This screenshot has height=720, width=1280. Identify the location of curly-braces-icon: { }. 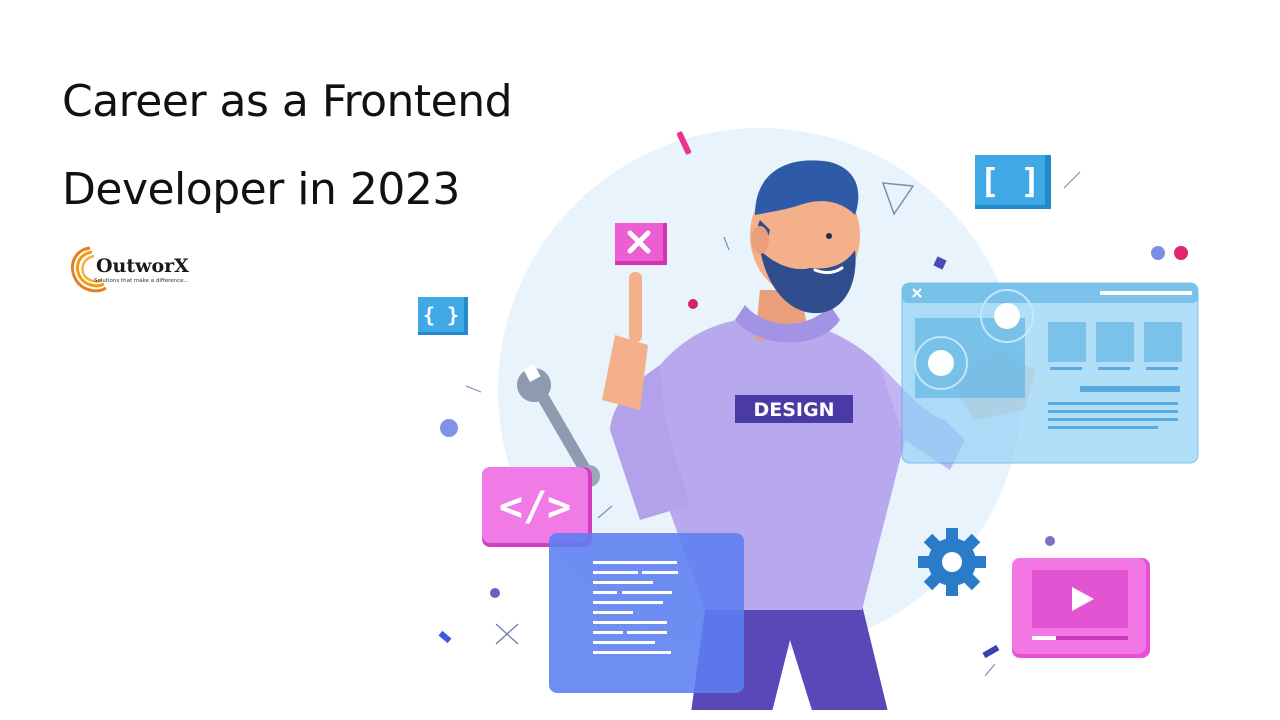
(443, 316).